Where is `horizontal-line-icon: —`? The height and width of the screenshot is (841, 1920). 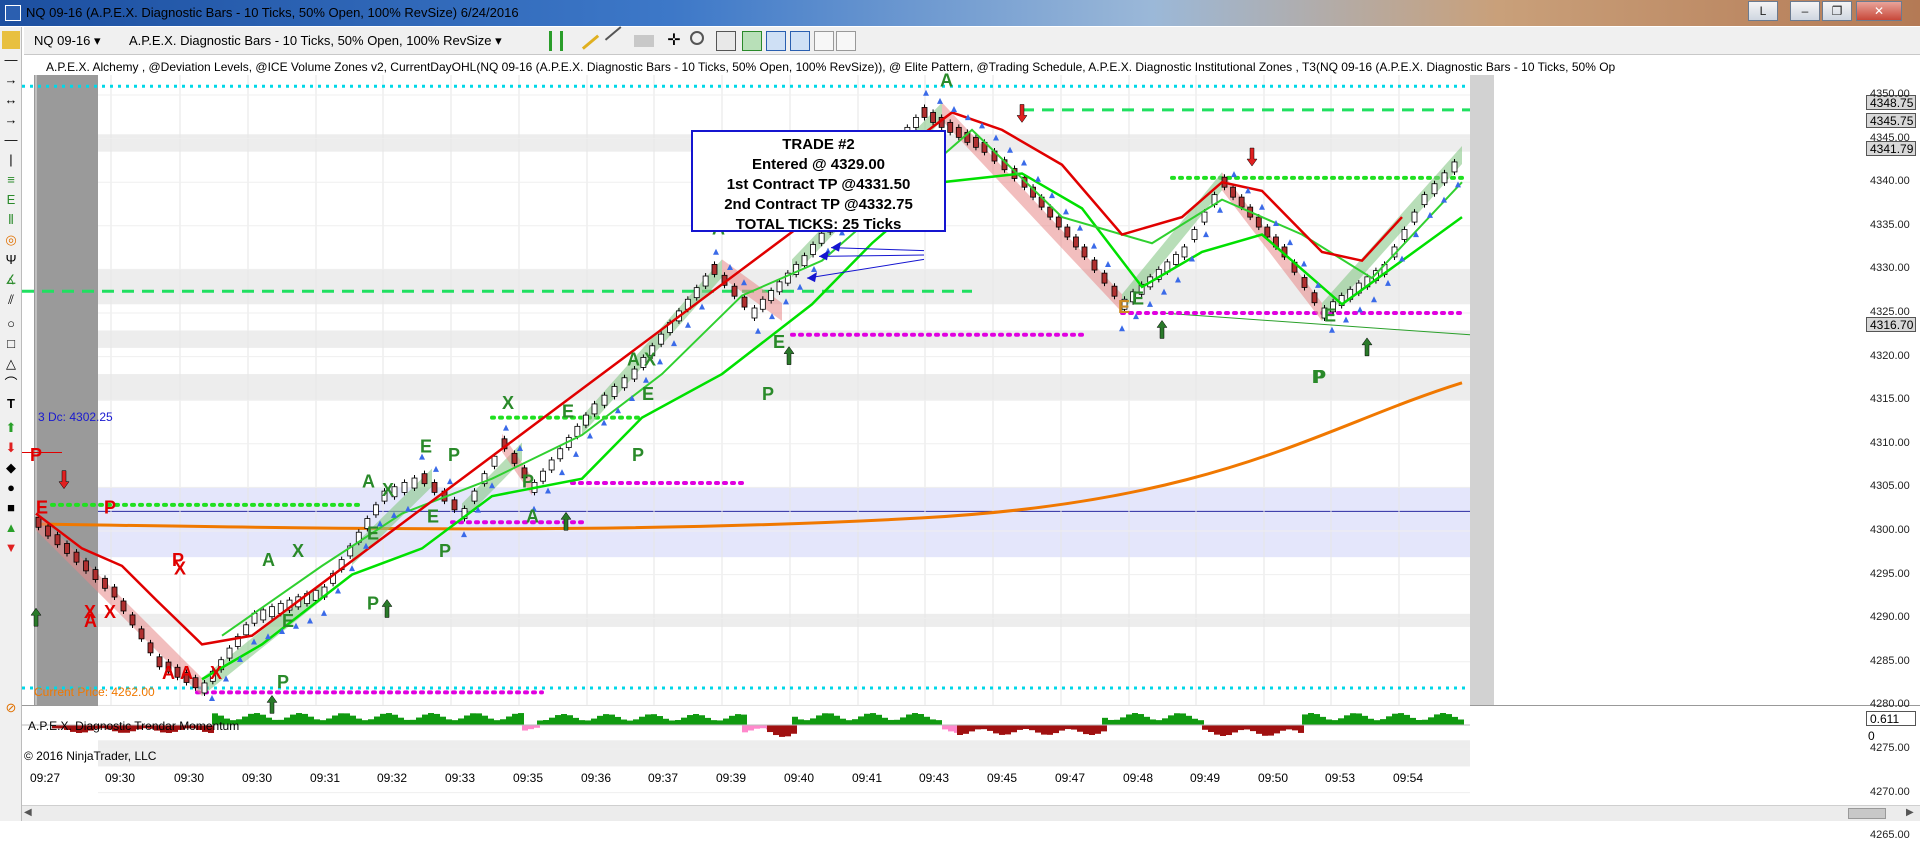 horizontal-line-icon: — is located at coordinates (11, 140).